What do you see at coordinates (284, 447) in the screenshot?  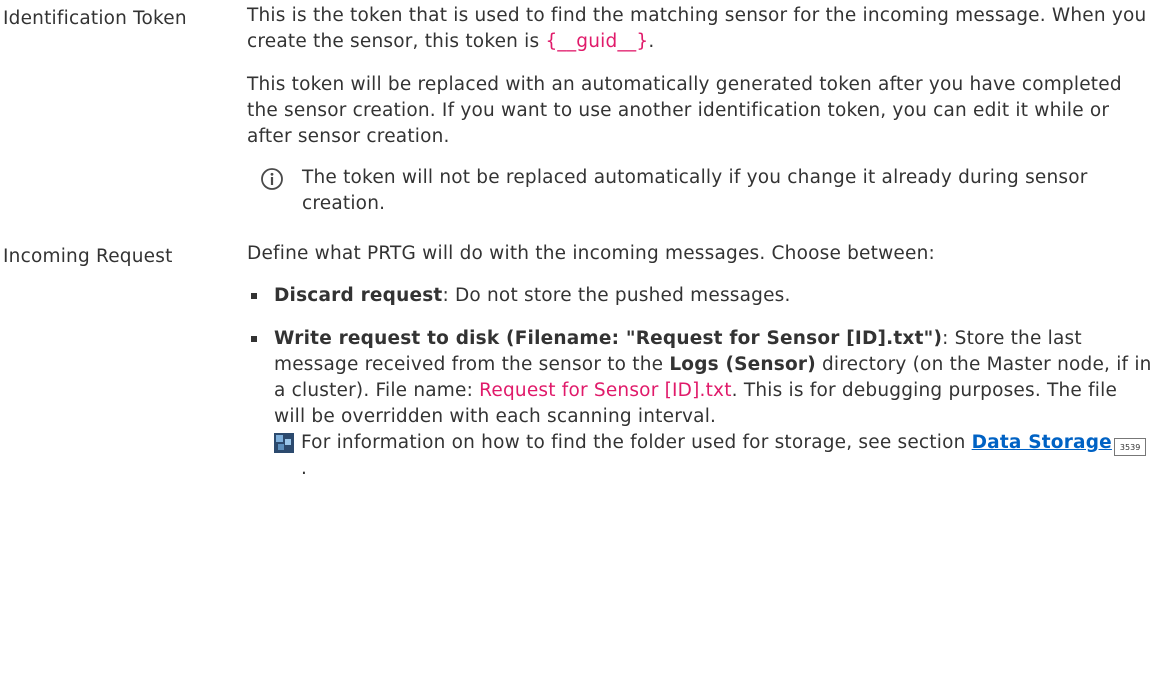 I see `book-reference-icon` at bounding box center [284, 447].